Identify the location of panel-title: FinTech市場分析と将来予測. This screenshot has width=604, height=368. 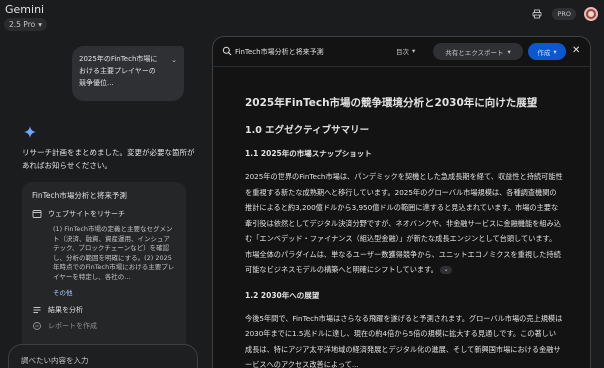
(279, 52).